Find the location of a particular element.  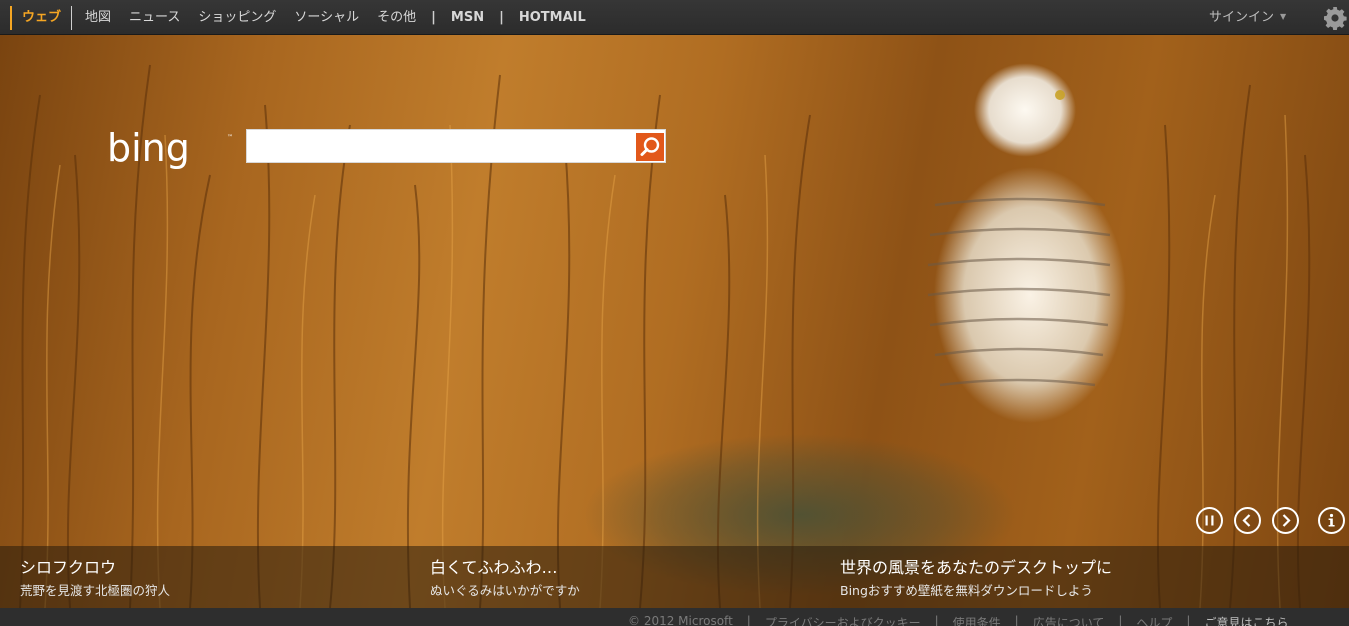

next-image-button is located at coordinates (1285, 520).